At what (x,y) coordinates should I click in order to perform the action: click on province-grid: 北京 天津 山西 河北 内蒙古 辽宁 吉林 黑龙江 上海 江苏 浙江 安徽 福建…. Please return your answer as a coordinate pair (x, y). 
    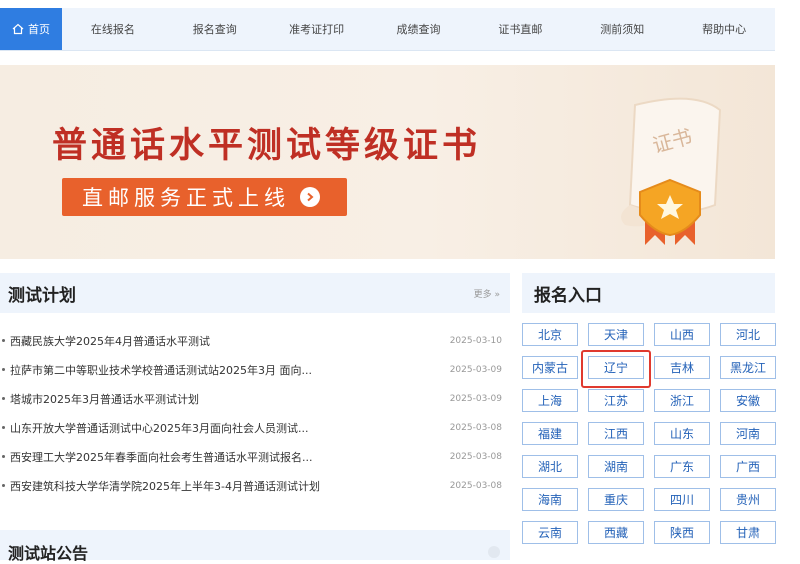
    Looking at the image, I should click on (649, 433).